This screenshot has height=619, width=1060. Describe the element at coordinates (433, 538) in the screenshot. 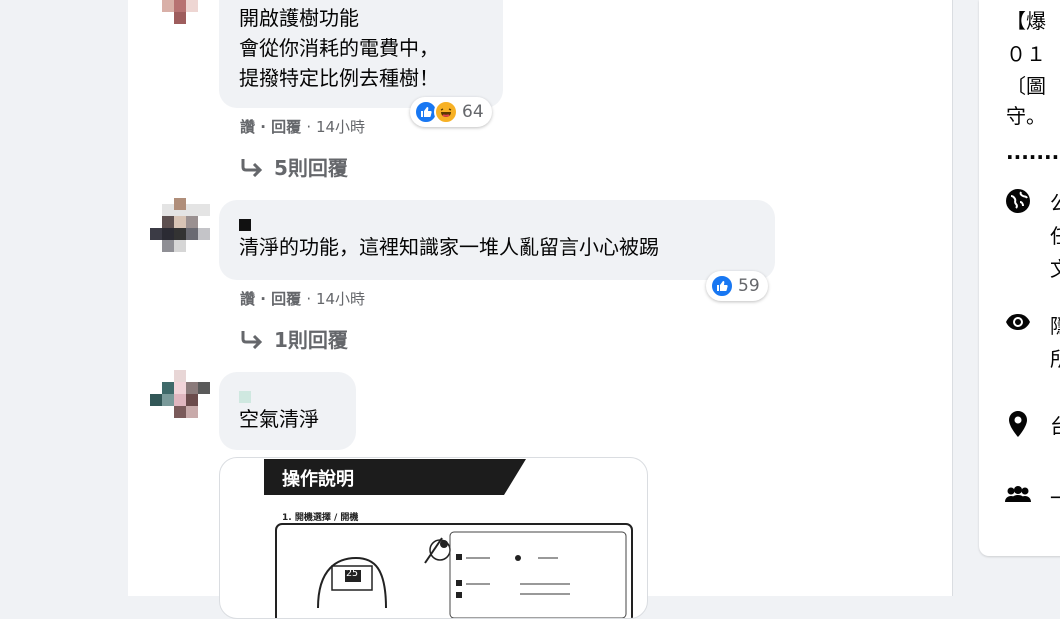

I see `comment-attached-image: 操作說明 1. 開機選擇 / 開機 25` at that location.